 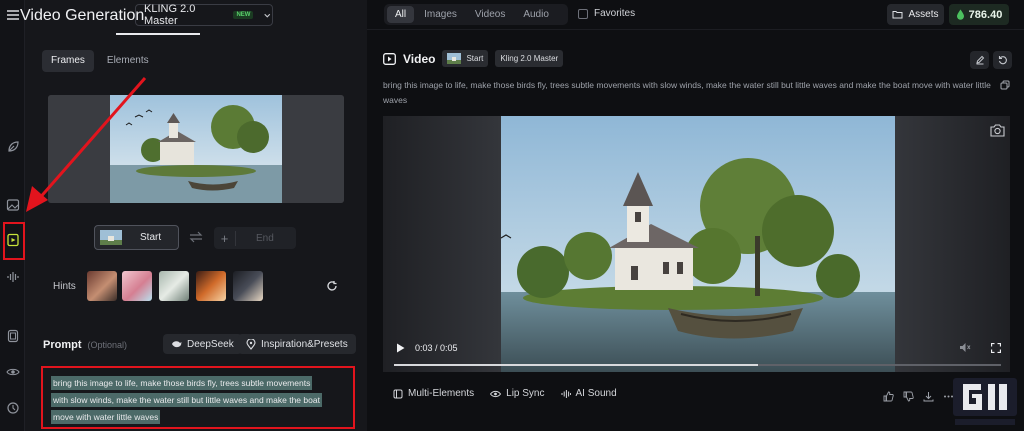 What do you see at coordinates (82, 15) in the screenshot?
I see `page-title: Video Generation` at bounding box center [82, 15].